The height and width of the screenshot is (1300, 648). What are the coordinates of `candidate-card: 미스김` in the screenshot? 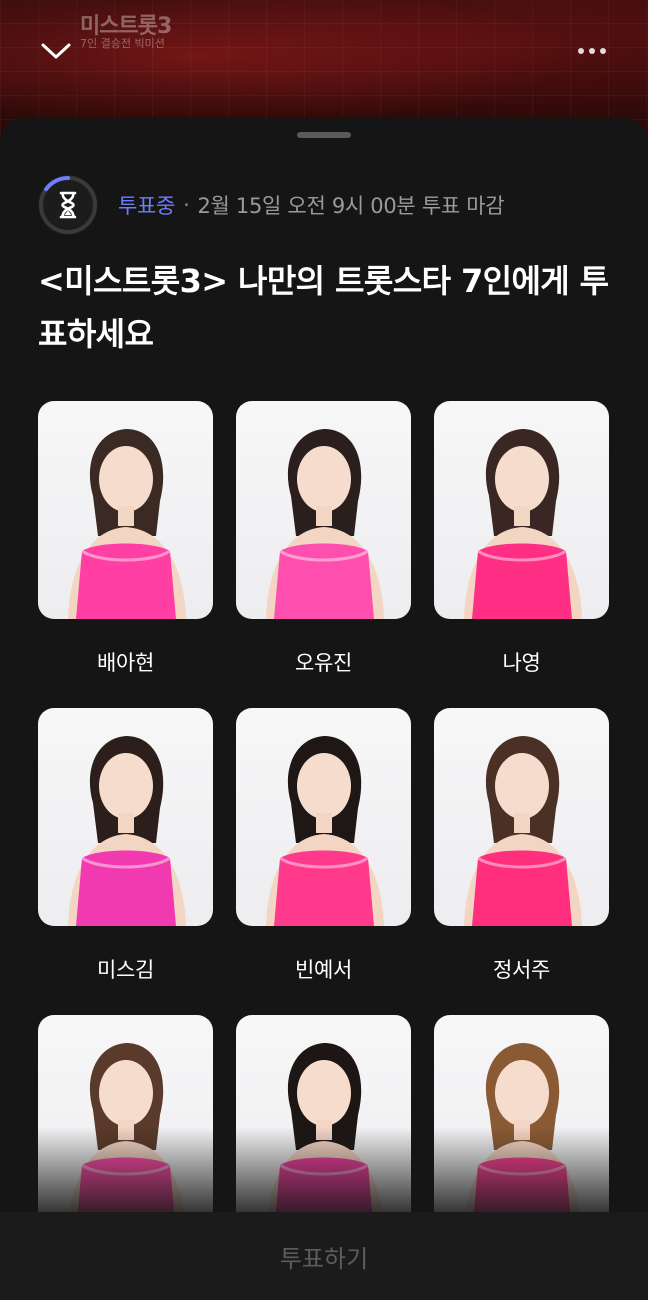 It's located at (125, 861).